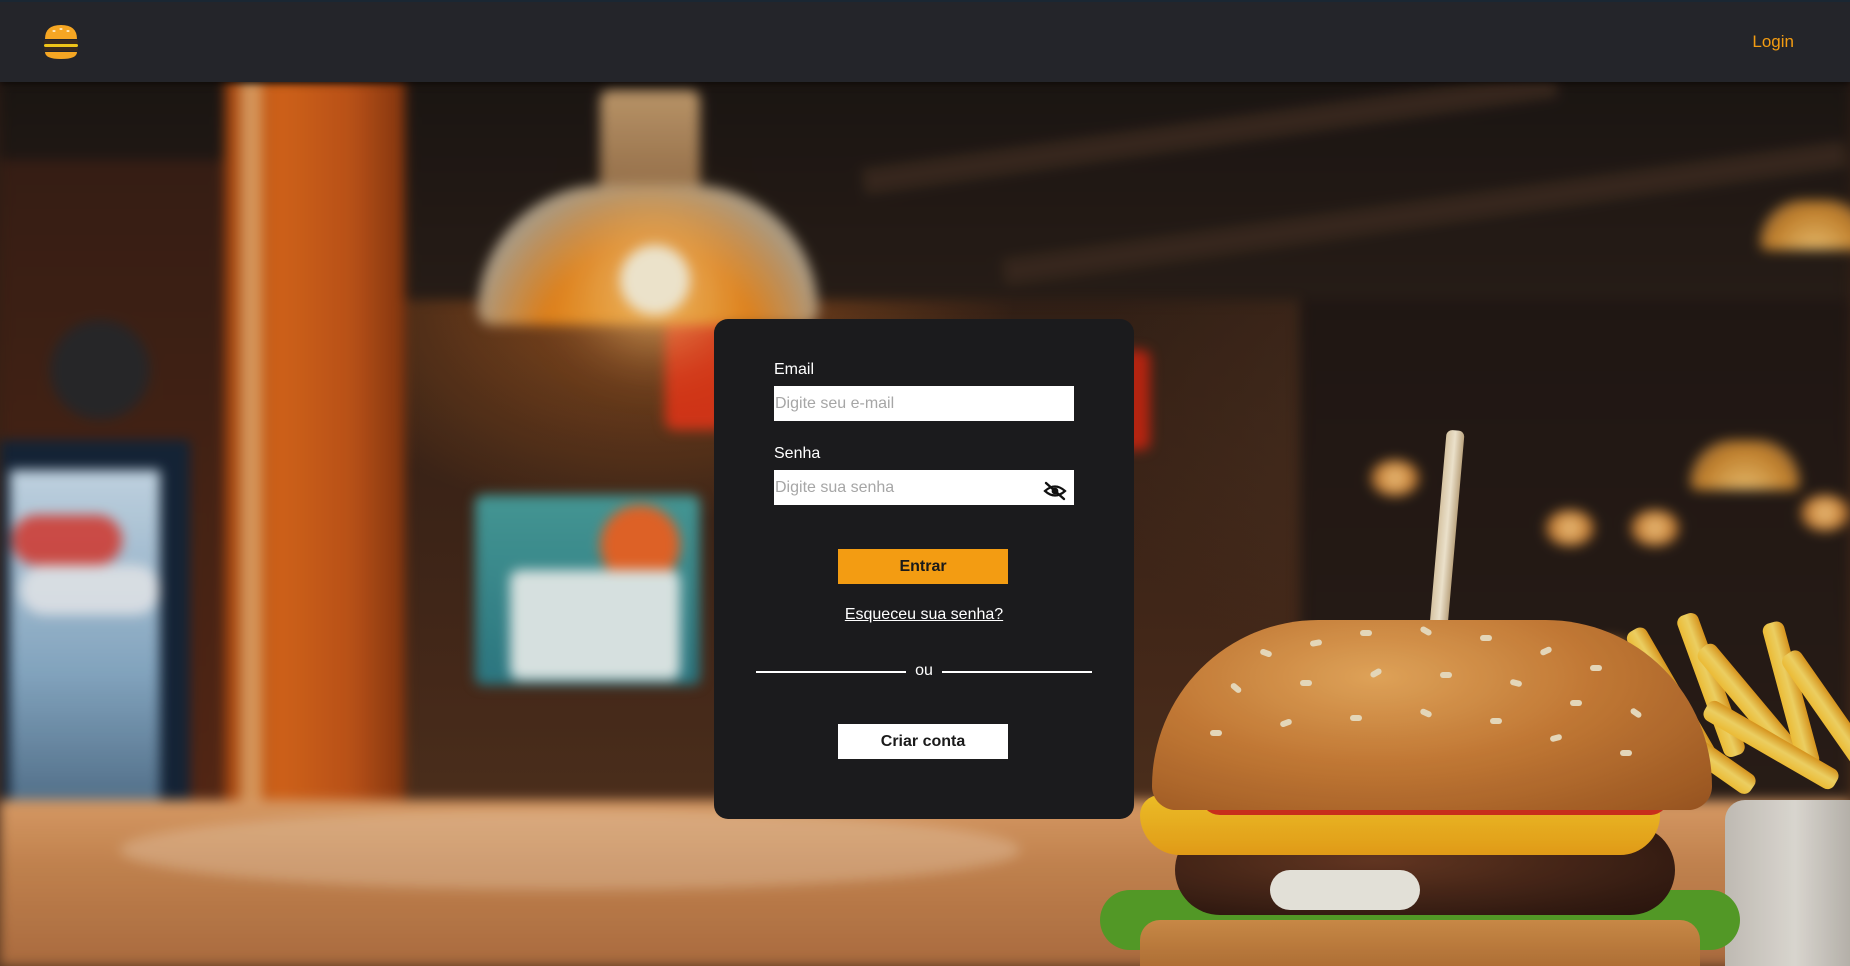  I want to click on create-account-button: Criar conta, so click(923, 741).